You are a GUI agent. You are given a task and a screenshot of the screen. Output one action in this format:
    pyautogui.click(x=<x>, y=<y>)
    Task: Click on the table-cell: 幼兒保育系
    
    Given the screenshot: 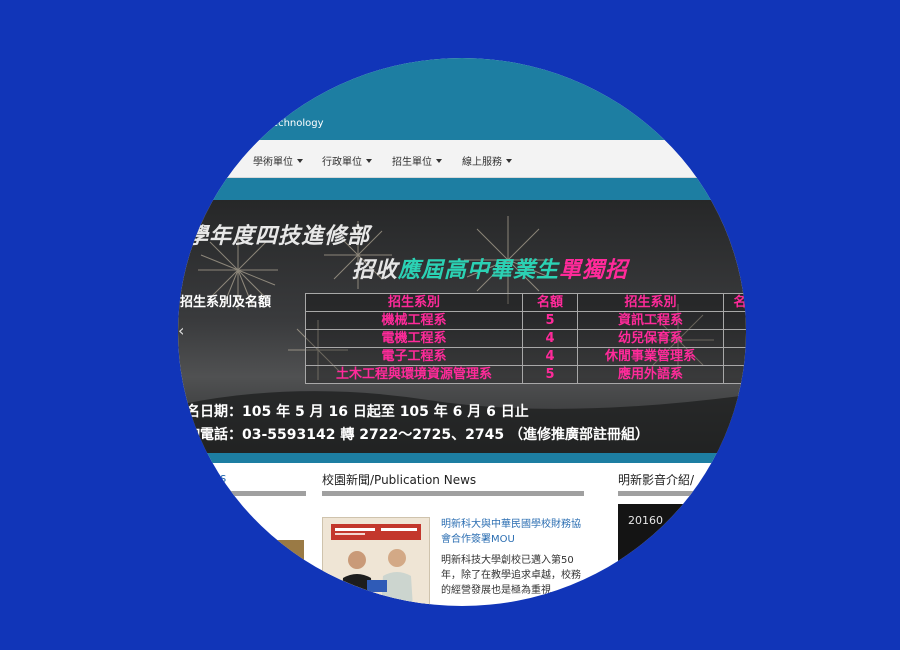 What is the action you would take?
    pyautogui.click(x=650, y=338)
    